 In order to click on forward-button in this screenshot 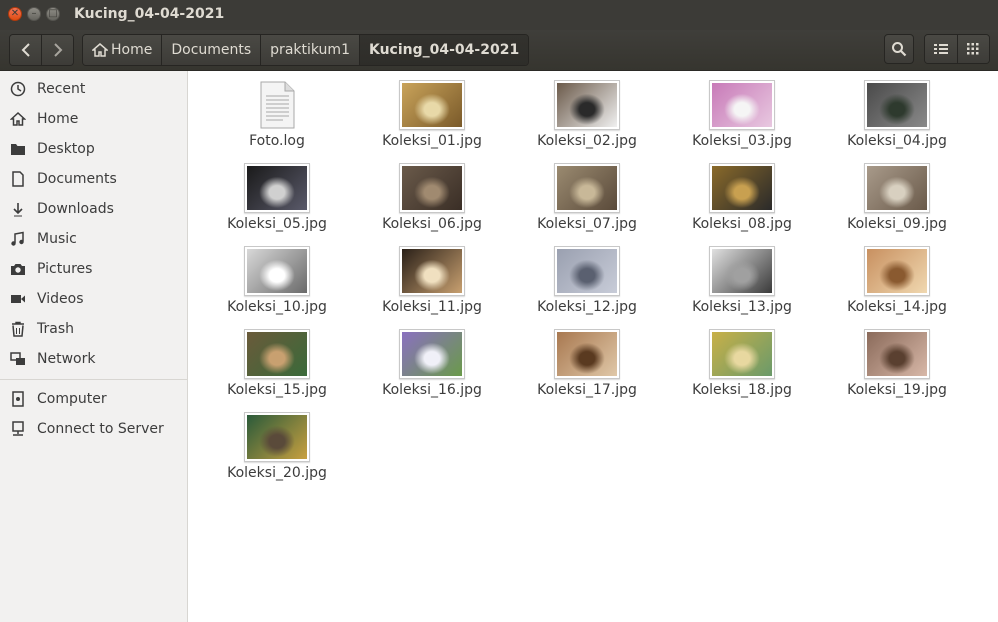, I will do `click(57, 50)`.